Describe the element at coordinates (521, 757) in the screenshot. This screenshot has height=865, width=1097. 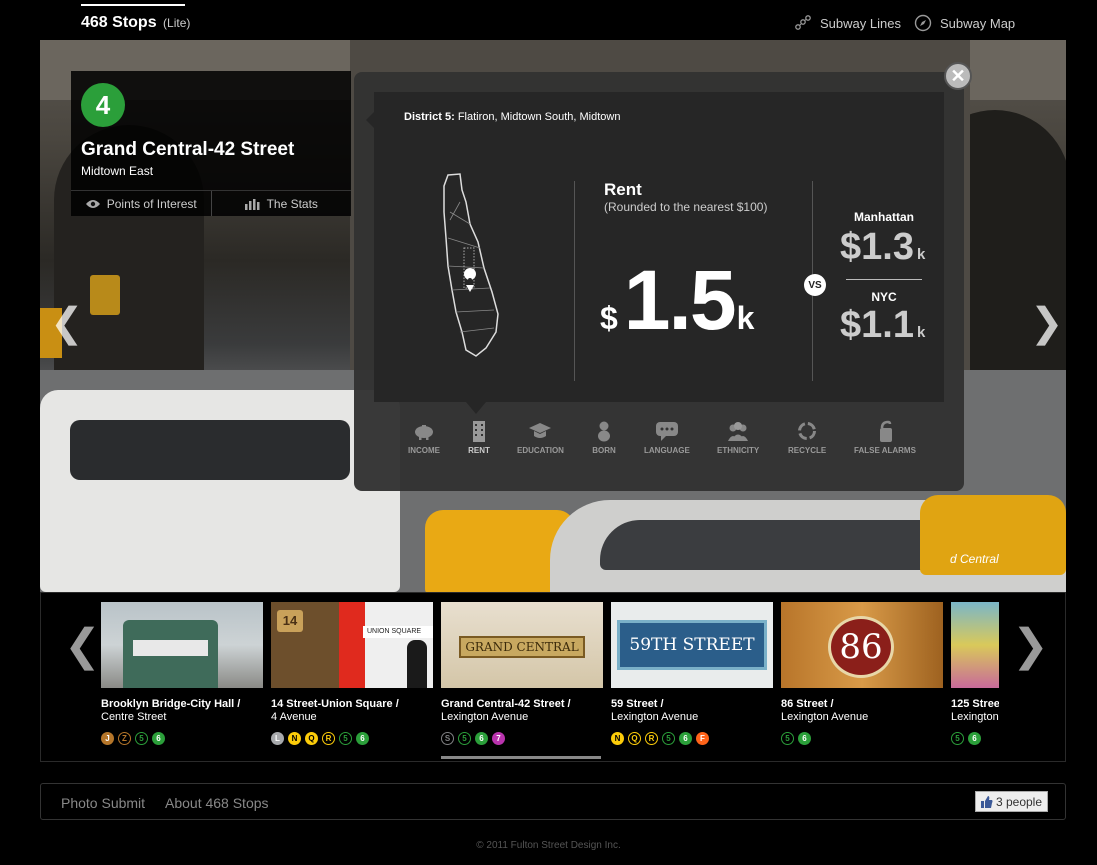
I see `active-stop-indicator` at that location.